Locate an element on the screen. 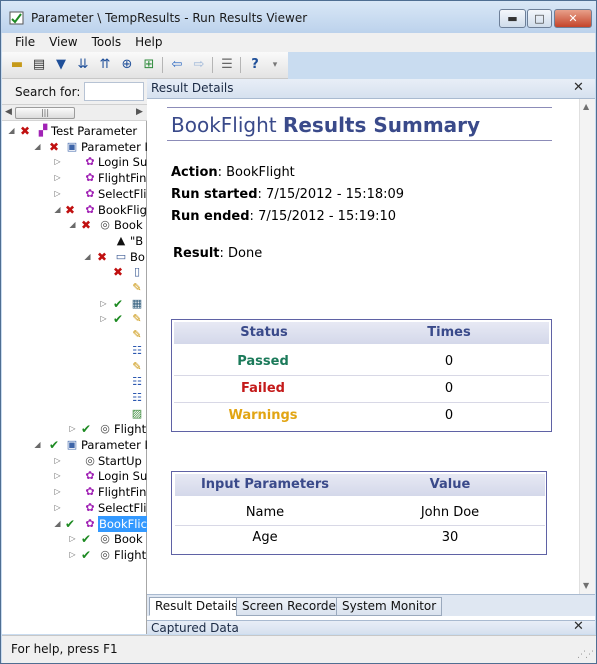 Image resolution: width=597 pixels, height=664 pixels. status-warnings: Warnings is located at coordinates (263, 415).